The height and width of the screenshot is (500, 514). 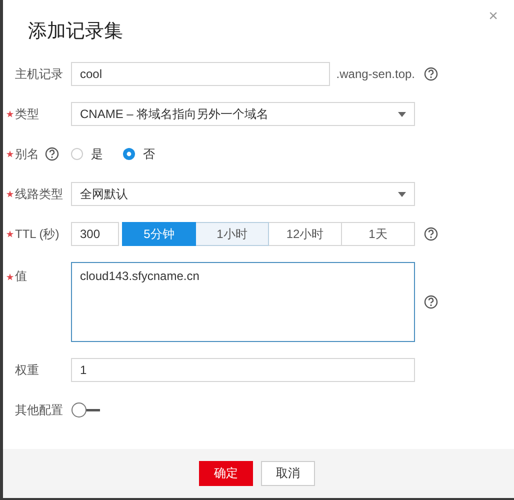 What do you see at coordinates (378, 234) in the screenshot?
I see `ttl-preset-tab: 1天` at bounding box center [378, 234].